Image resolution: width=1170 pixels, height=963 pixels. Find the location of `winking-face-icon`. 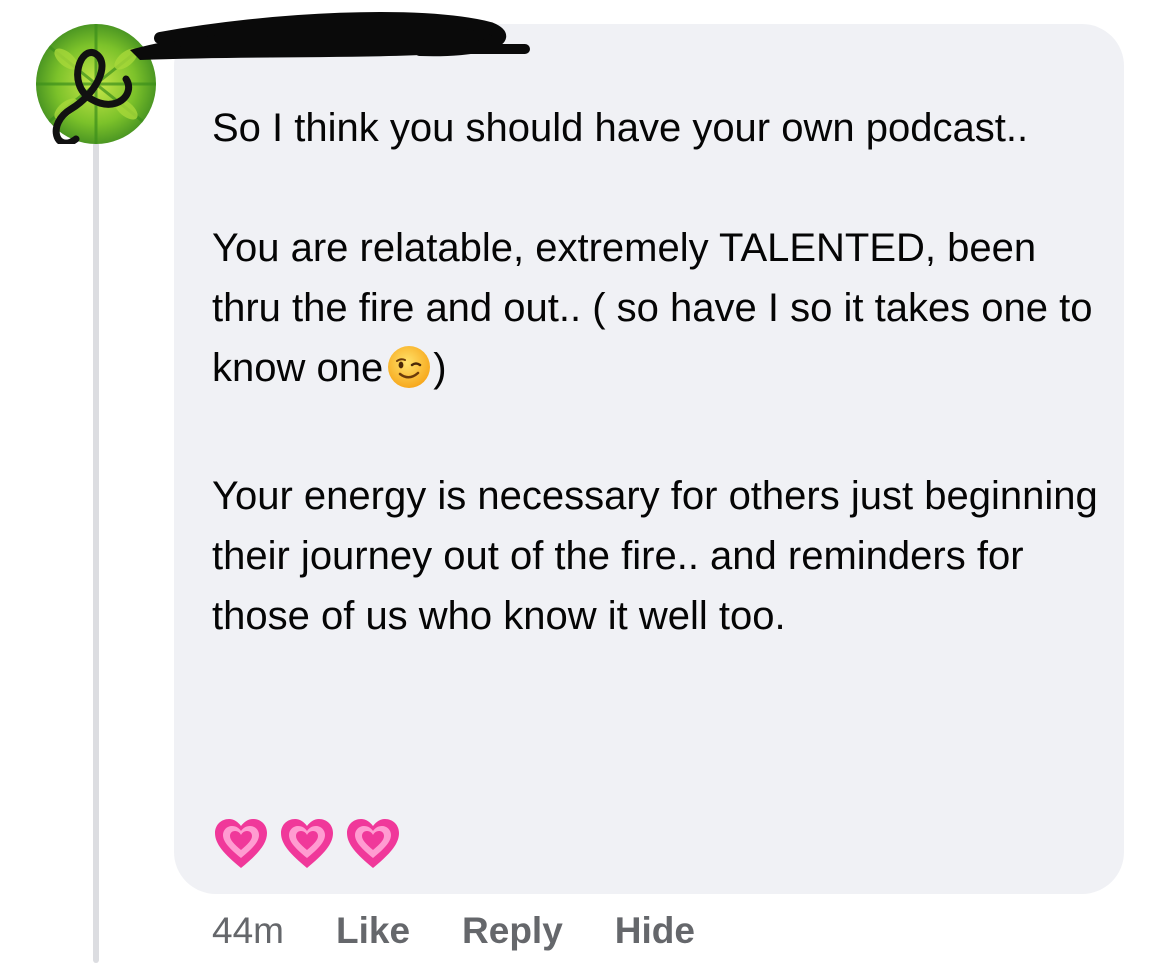

winking-face-icon is located at coordinates (409, 375).